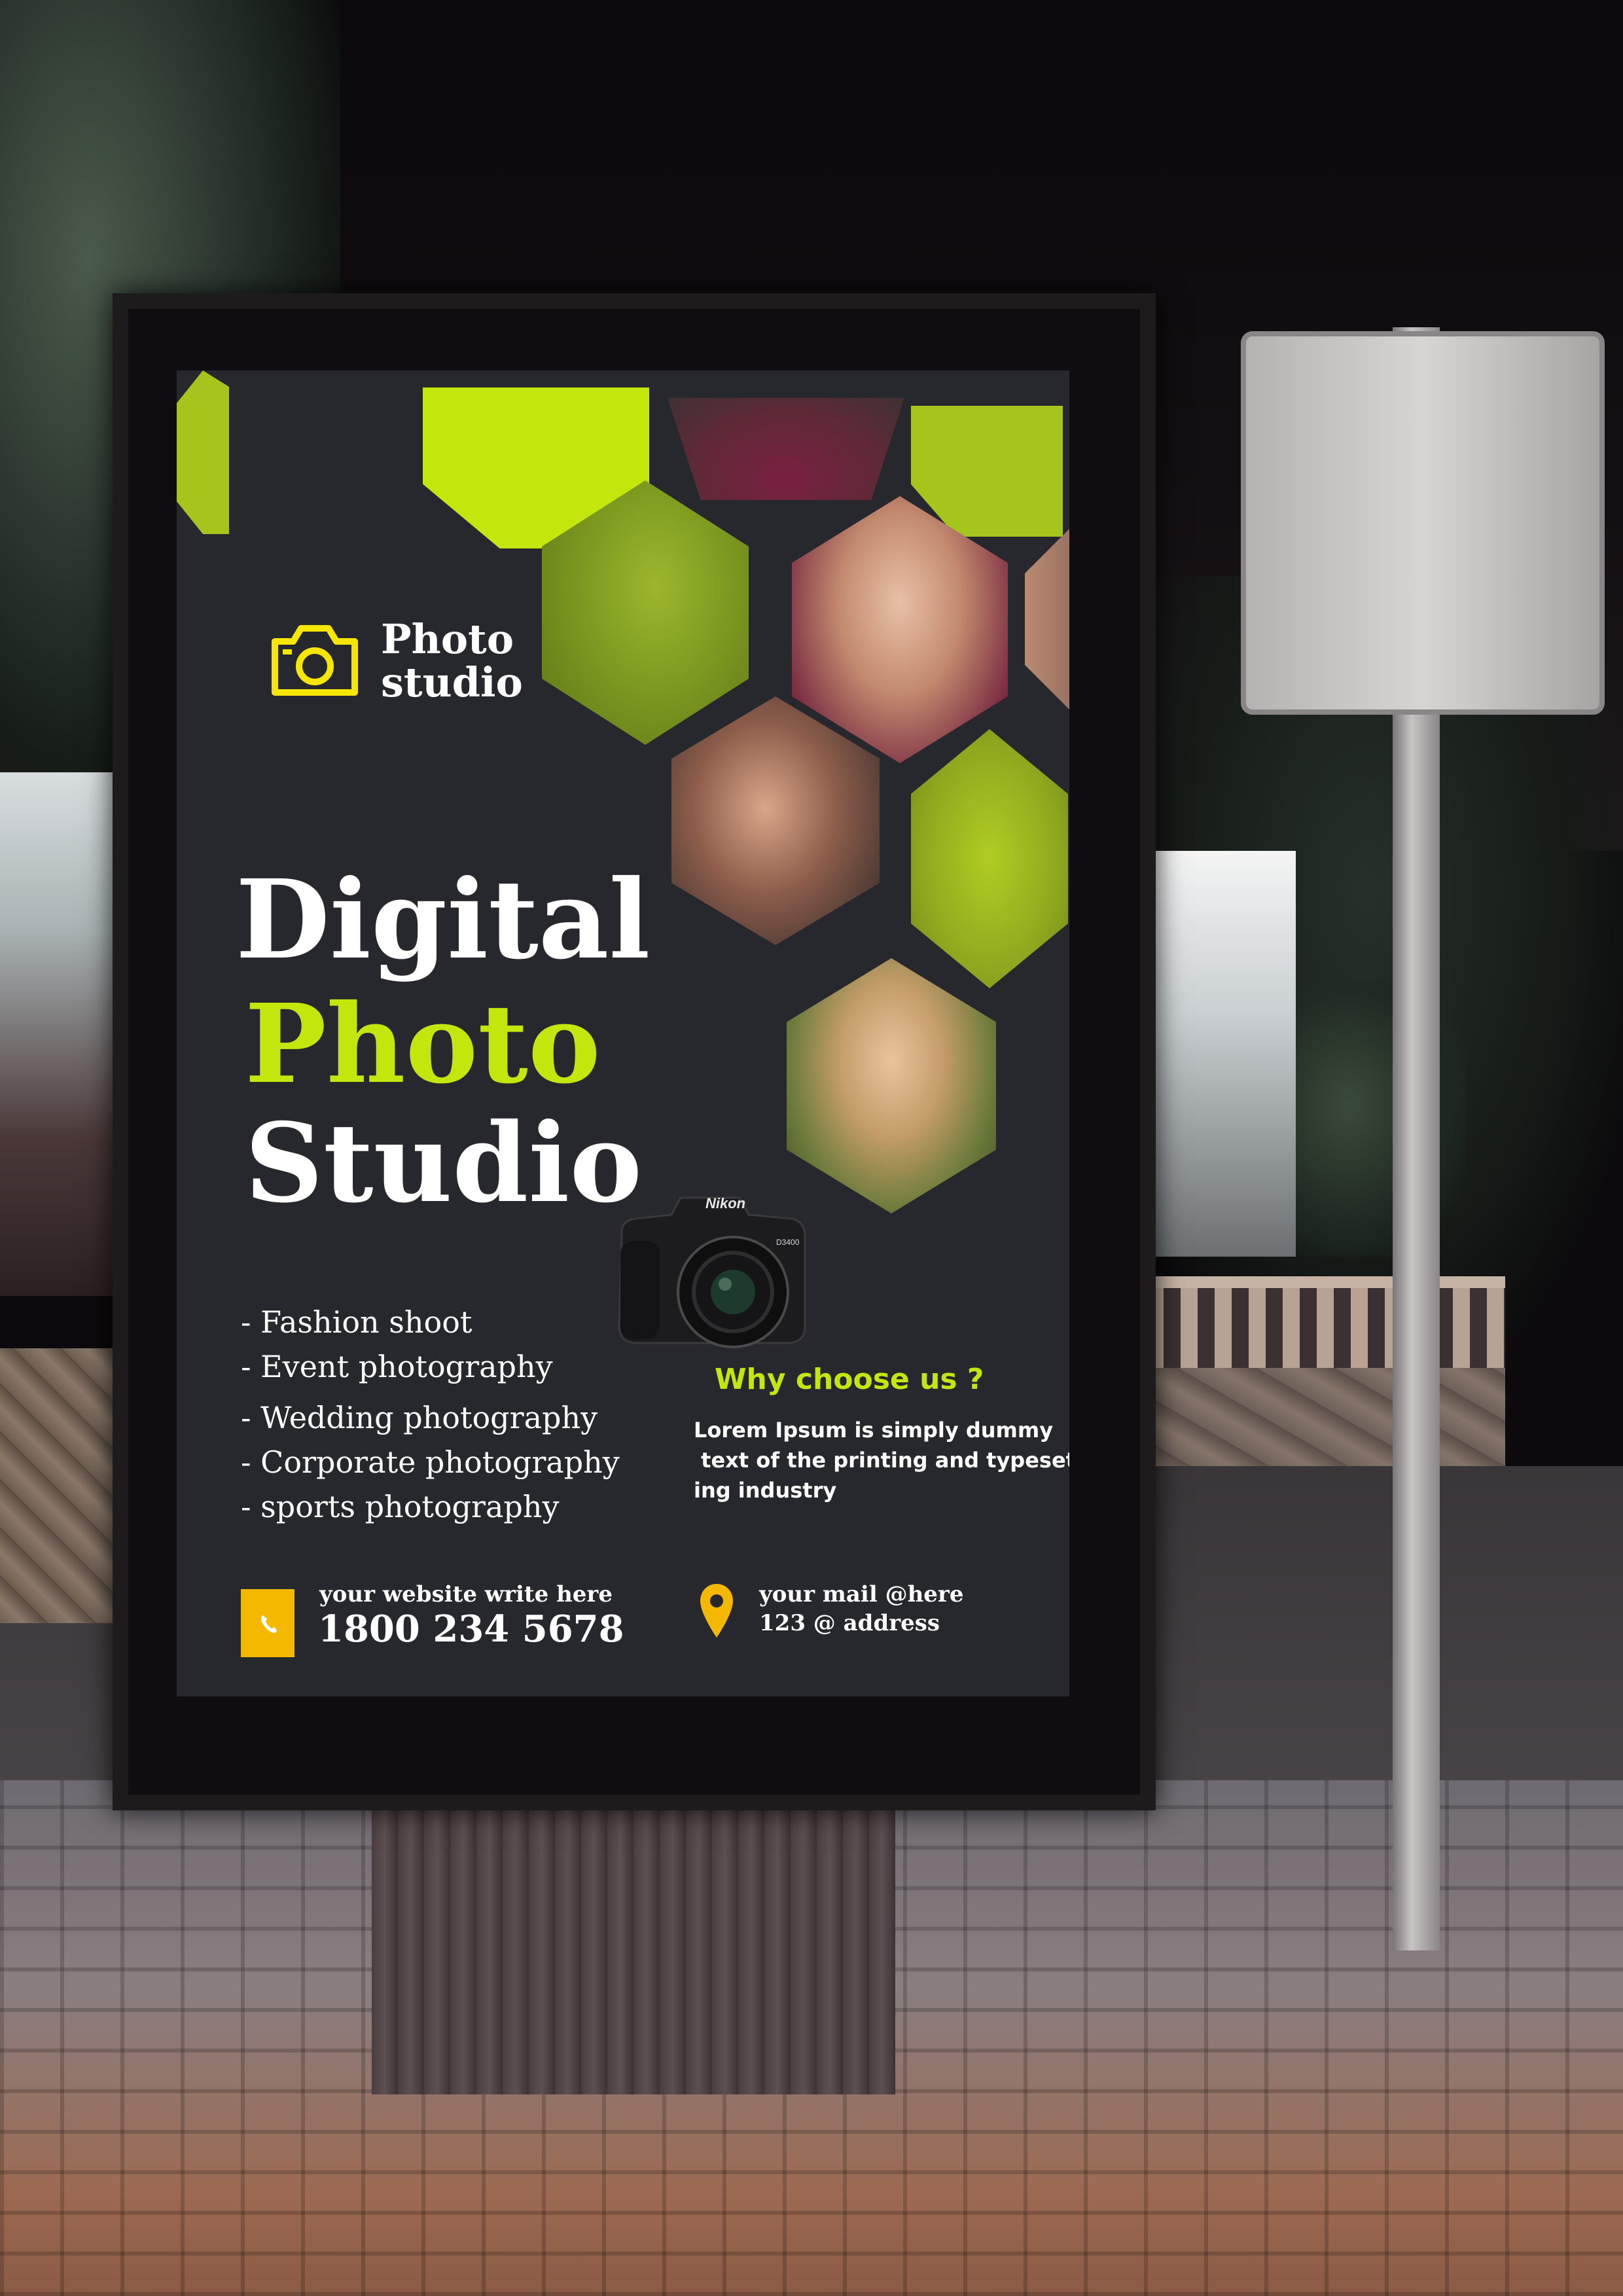 This screenshot has width=1623, height=2296. I want to click on headline-studio: Studio, so click(444, 1163).